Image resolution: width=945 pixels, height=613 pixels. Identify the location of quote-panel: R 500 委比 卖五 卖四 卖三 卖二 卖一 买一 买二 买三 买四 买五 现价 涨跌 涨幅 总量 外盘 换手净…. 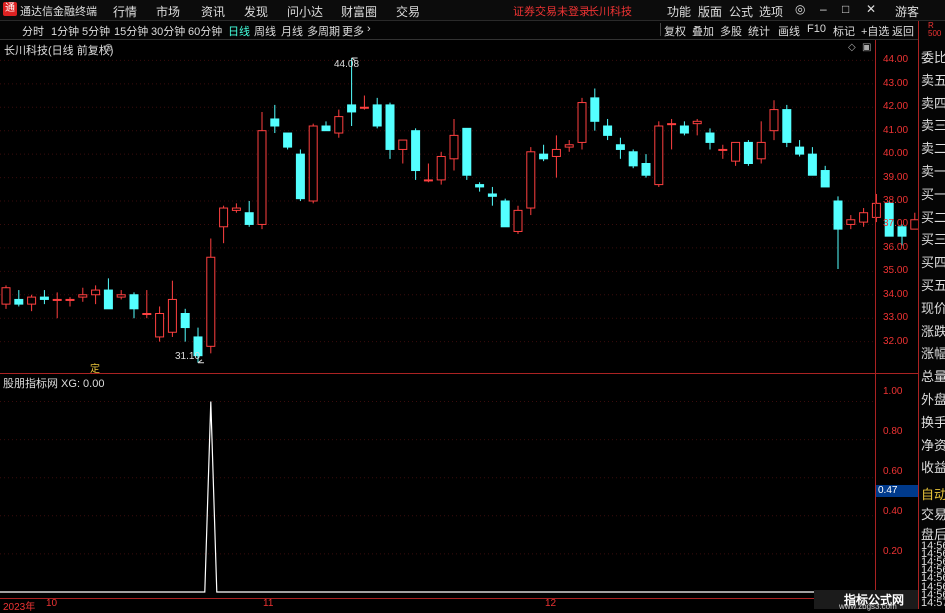
(931, 315).